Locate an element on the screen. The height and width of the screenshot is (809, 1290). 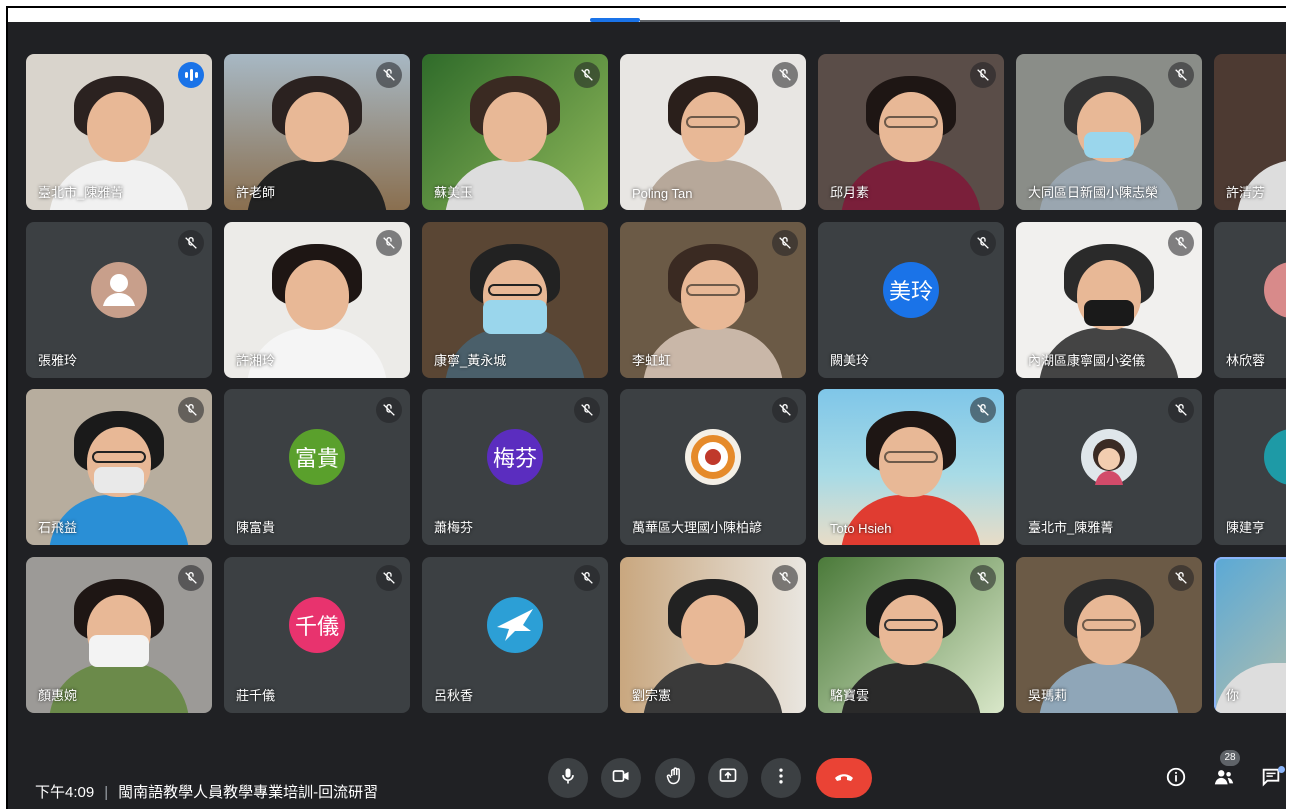
camera-icon is located at coordinates (621, 778).